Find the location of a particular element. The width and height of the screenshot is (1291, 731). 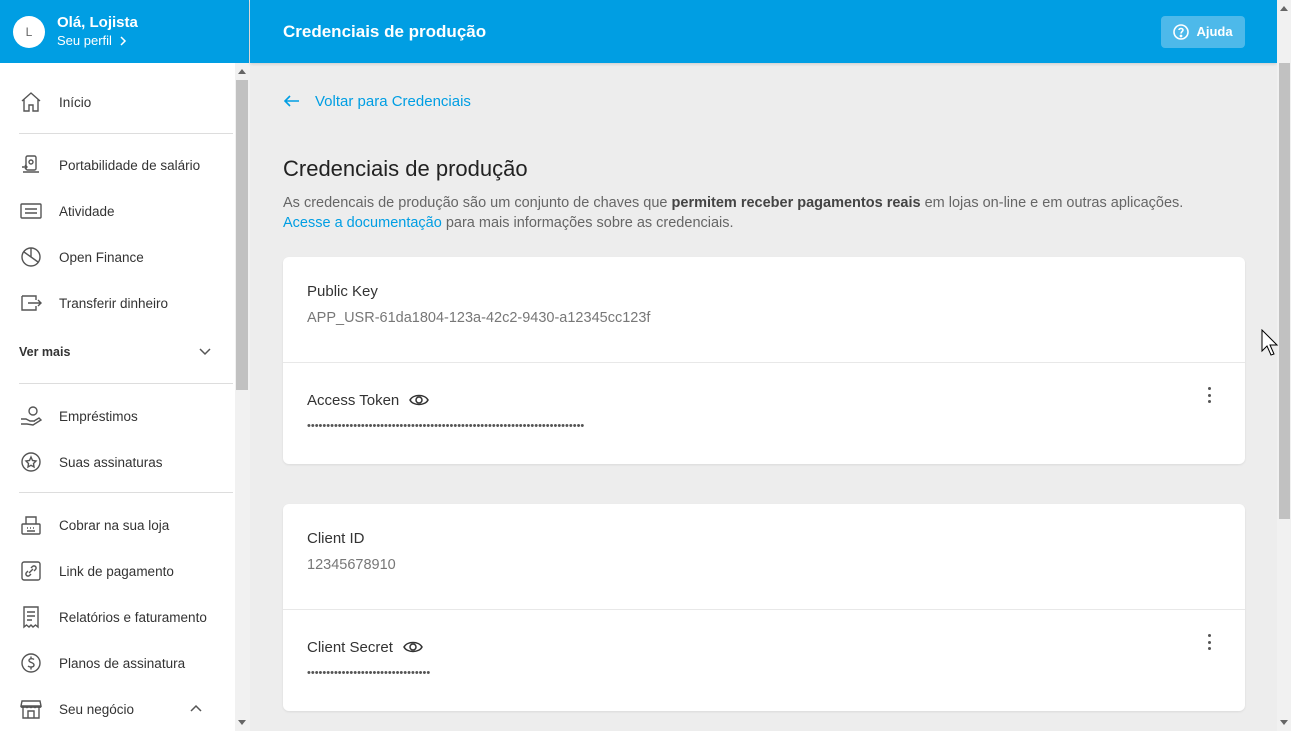

activity-icon is located at coordinates (31, 211).